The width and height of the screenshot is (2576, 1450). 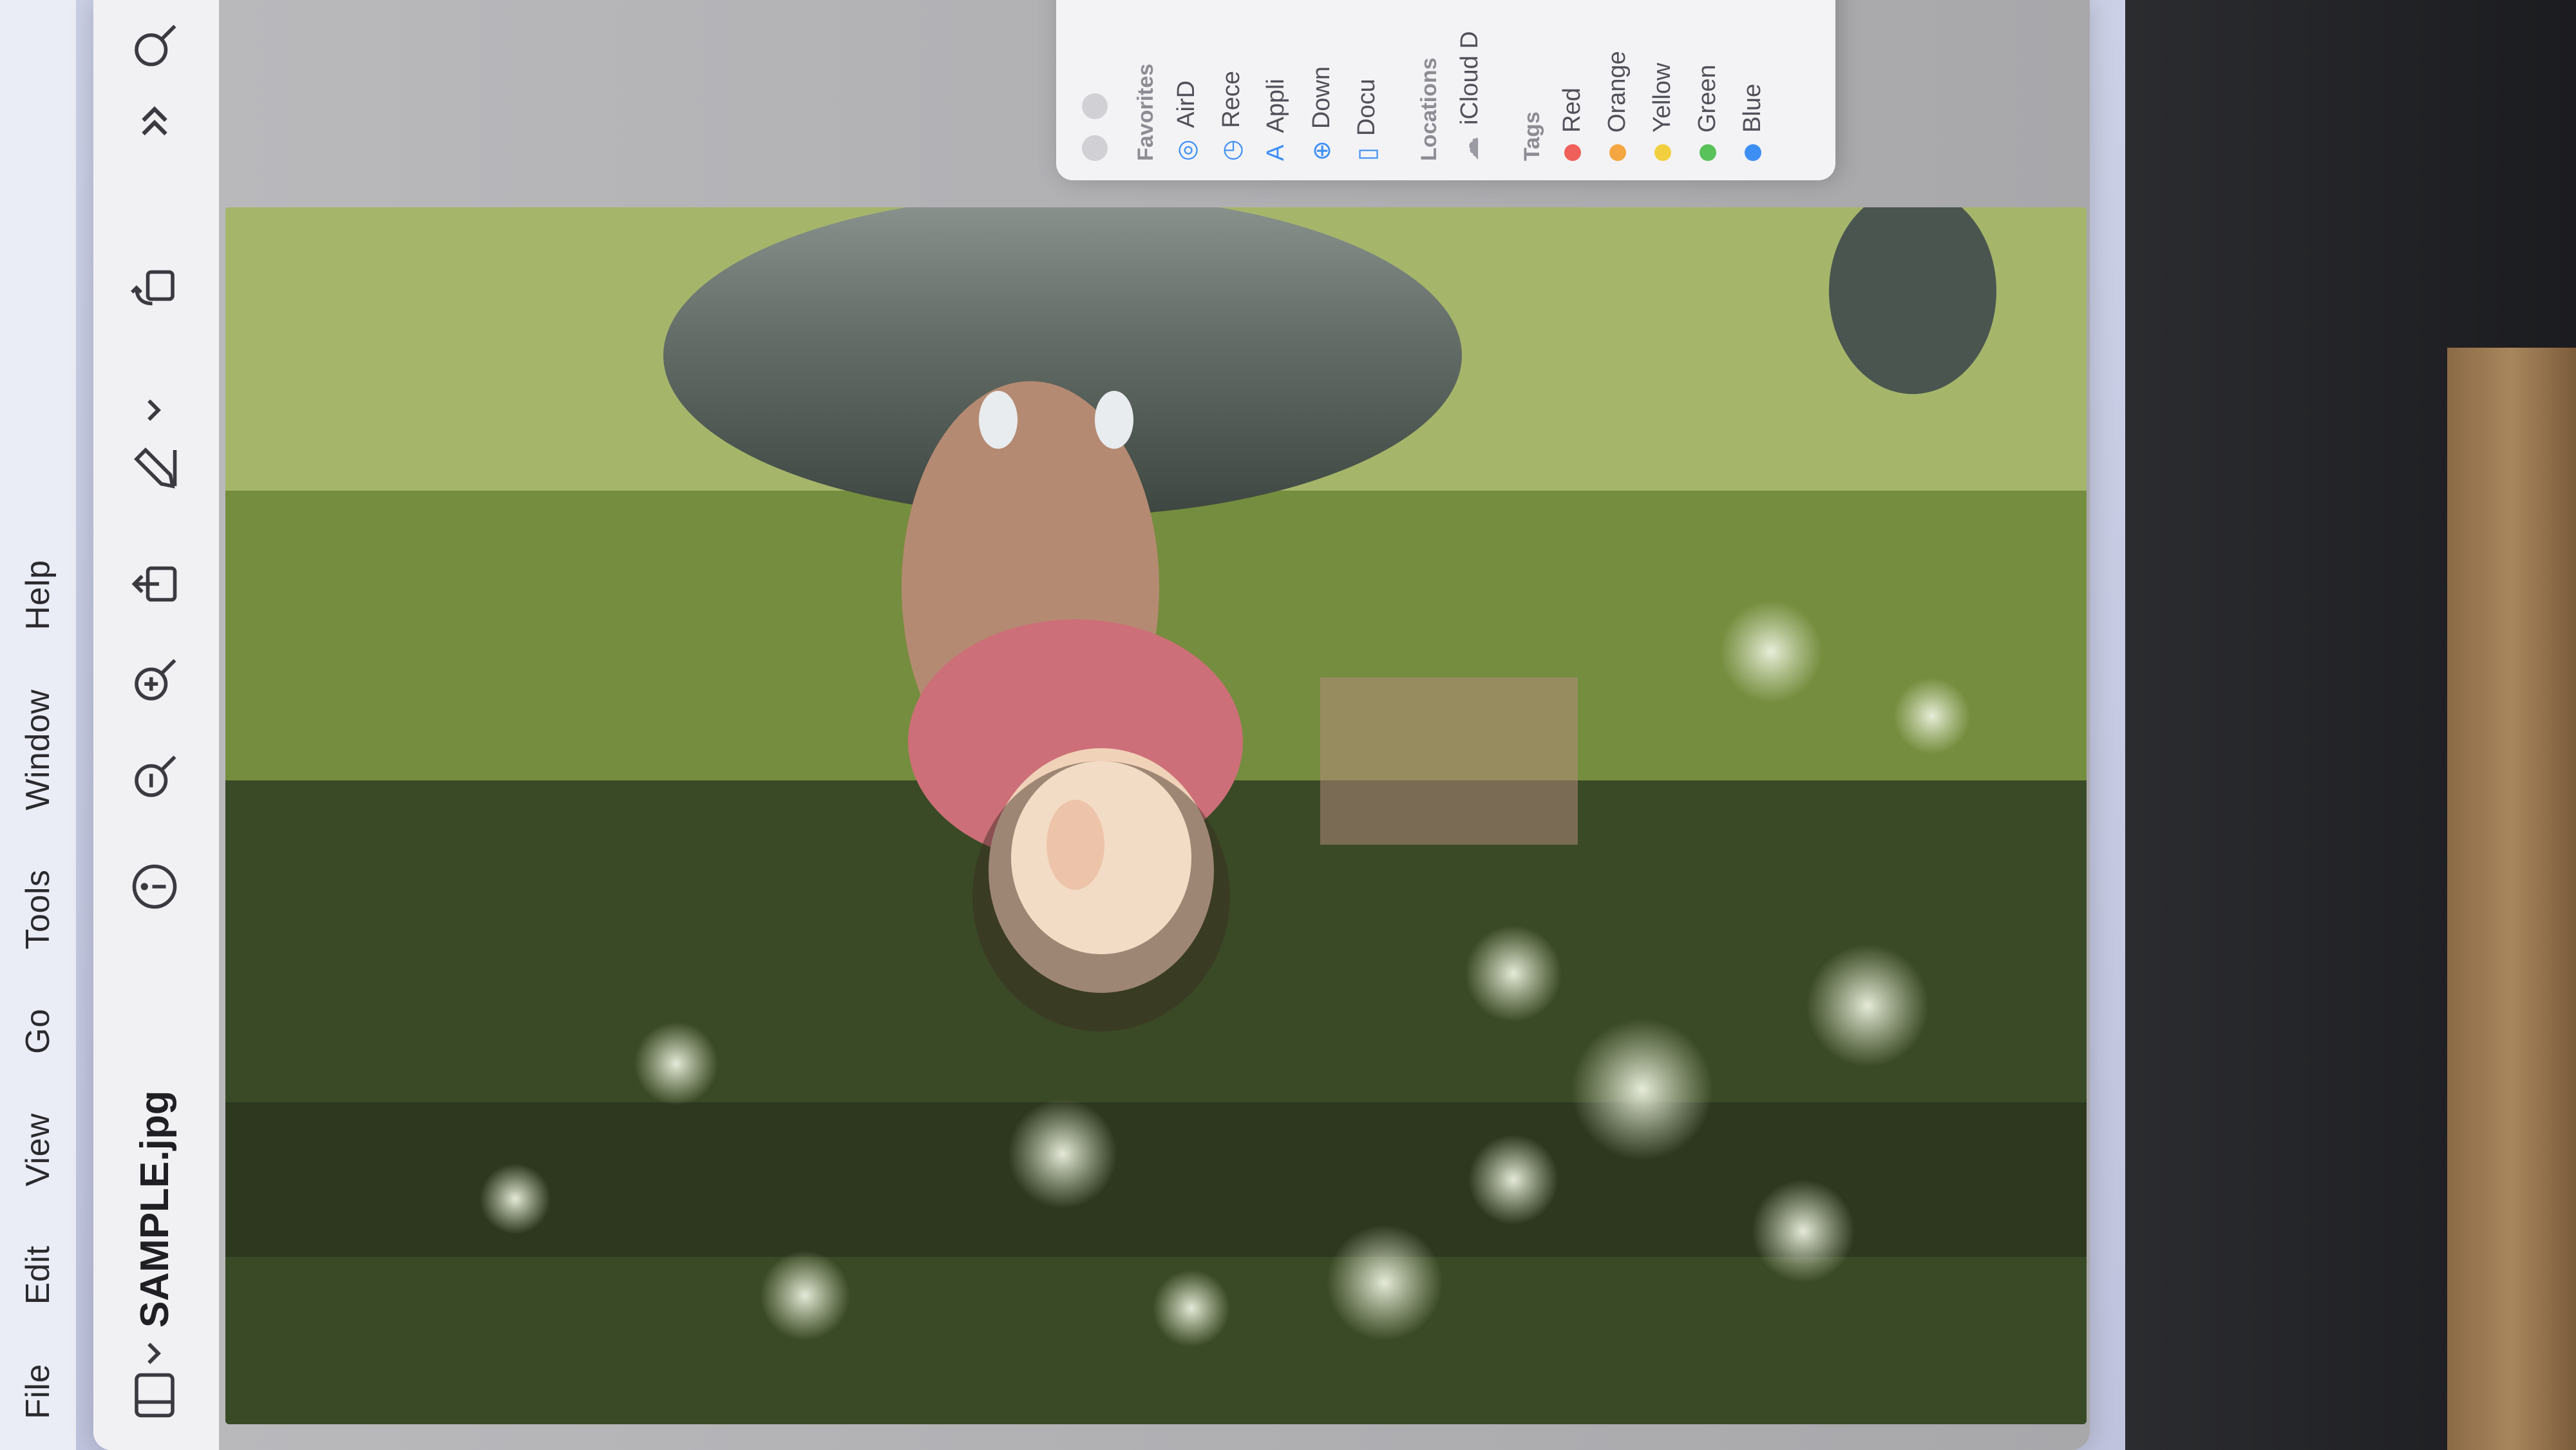 I want to click on zoom-in-icon, so click(x=155, y=681).